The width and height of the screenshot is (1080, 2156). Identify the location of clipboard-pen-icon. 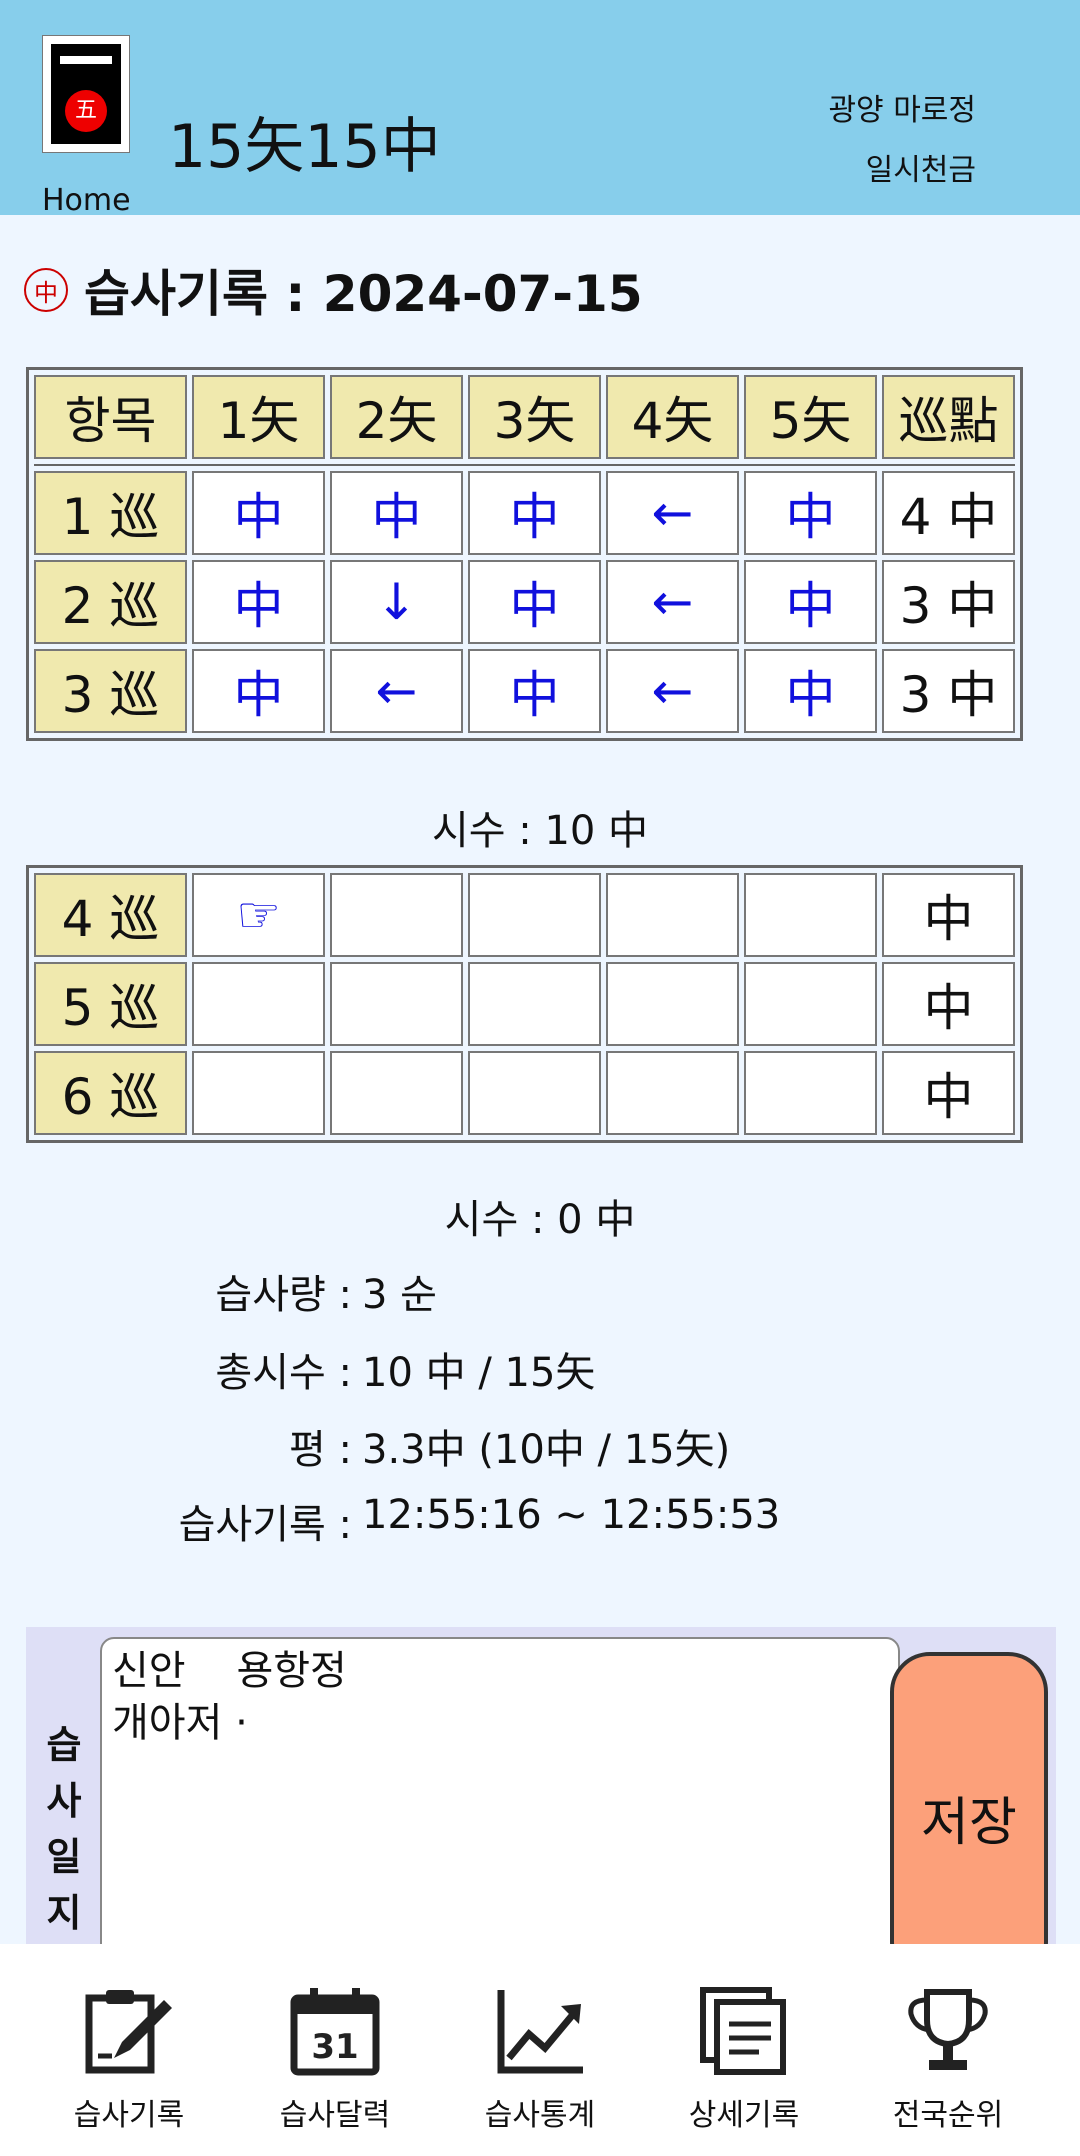
(128, 2032).